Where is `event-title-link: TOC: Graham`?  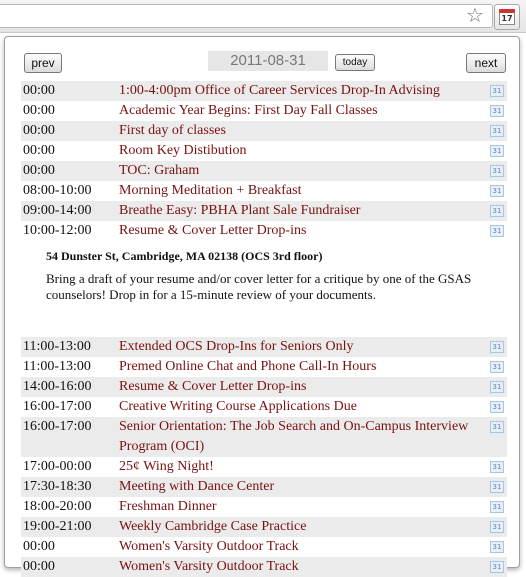
event-title-link: TOC: Graham is located at coordinates (304, 171).